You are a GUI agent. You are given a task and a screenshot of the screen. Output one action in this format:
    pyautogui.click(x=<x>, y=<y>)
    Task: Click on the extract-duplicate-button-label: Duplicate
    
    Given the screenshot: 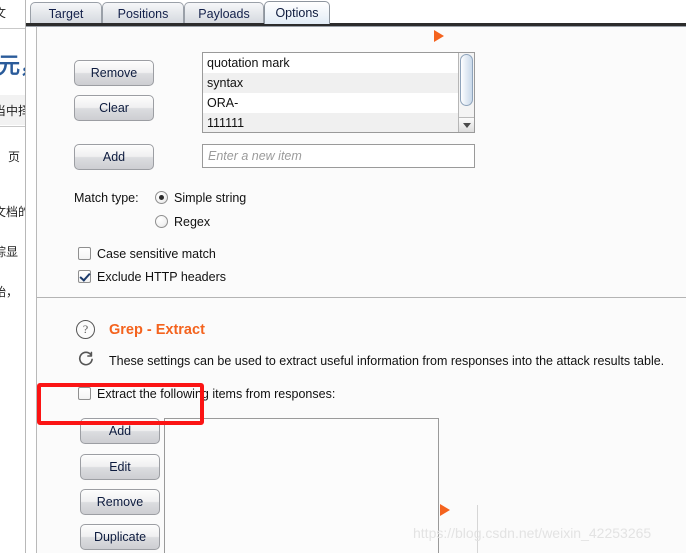 What is the action you would take?
    pyautogui.click(x=120, y=537)
    